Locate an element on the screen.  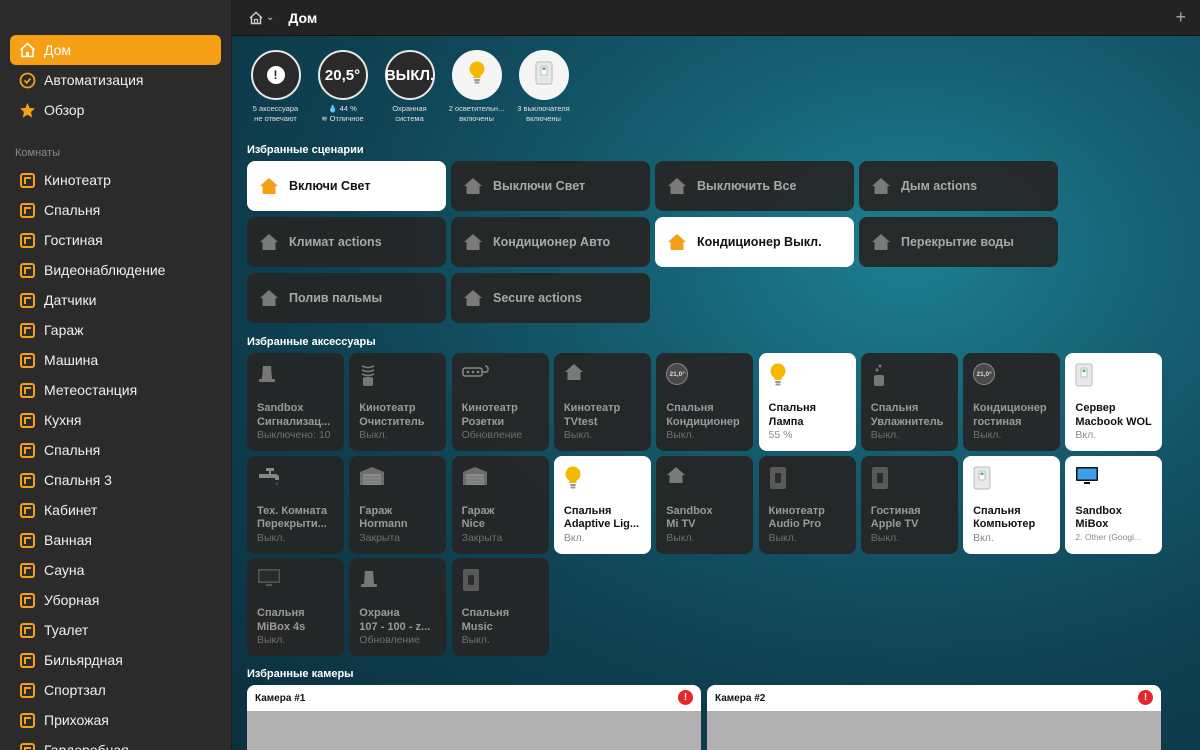
accessory-name: Спальня Music is located at coordinates (485, 620).